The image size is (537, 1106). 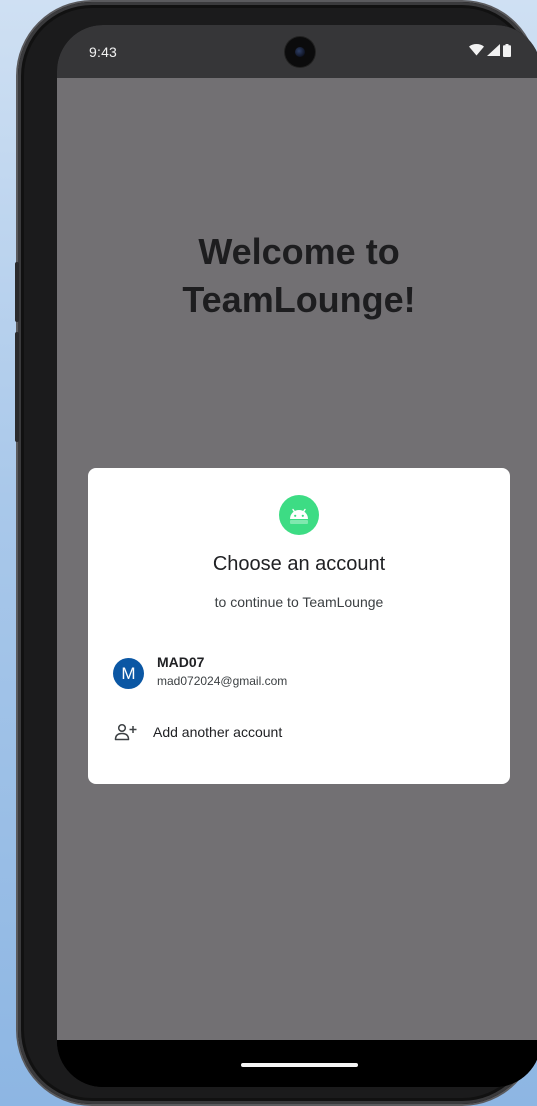 I want to click on account-name: MAD07, so click(x=181, y=662).